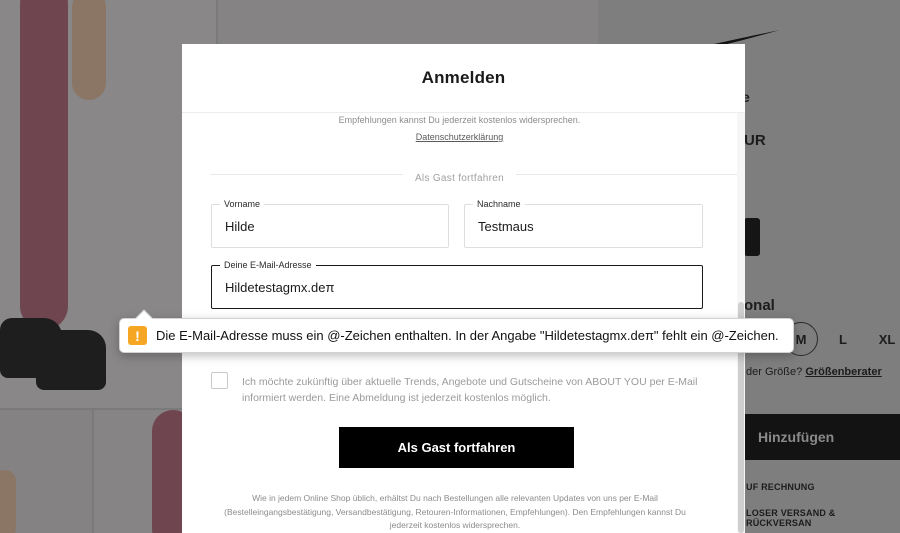 The width and height of the screenshot is (900, 533). I want to click on size-hint: der Größe? Größenberater, so click(814, 372).